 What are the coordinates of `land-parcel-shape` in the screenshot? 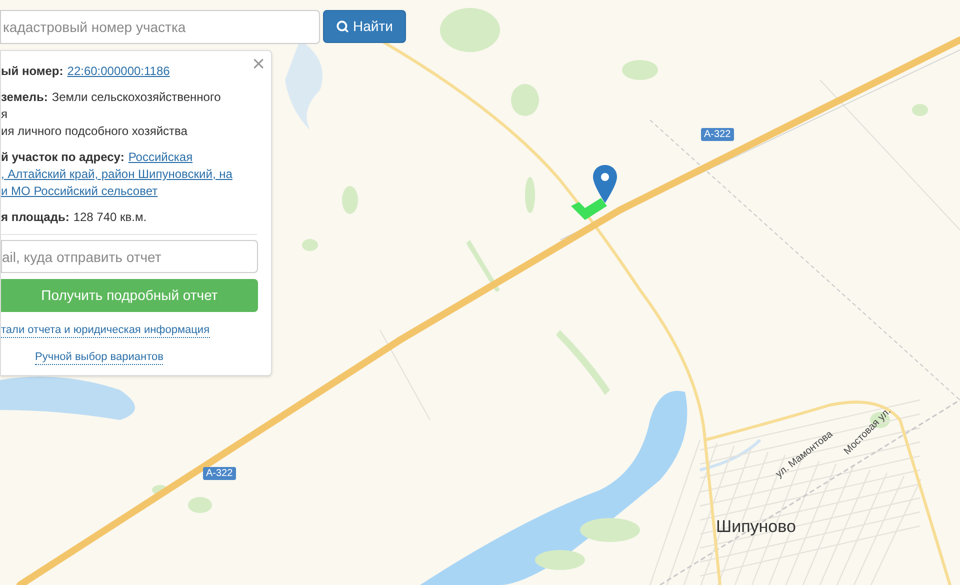 It's located at (589, 208).